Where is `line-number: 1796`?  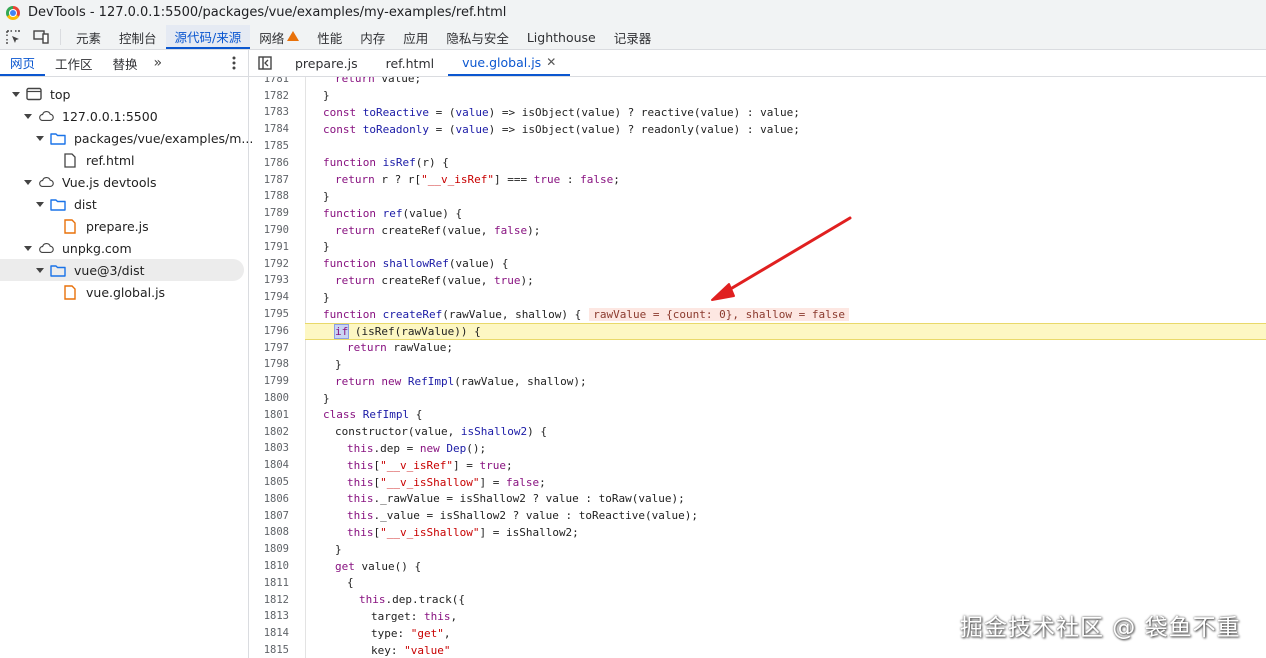 line-number: 1796 is located at coordinates (269, 331).